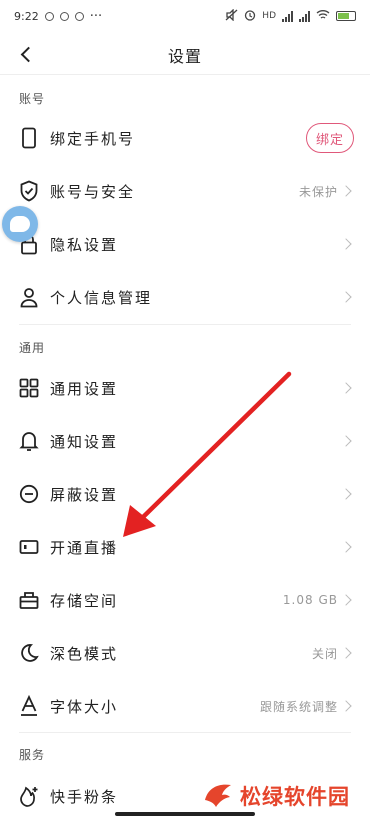 The image size is (370, 822). I want to click on row-live: 开通直播, so click(185, 547).